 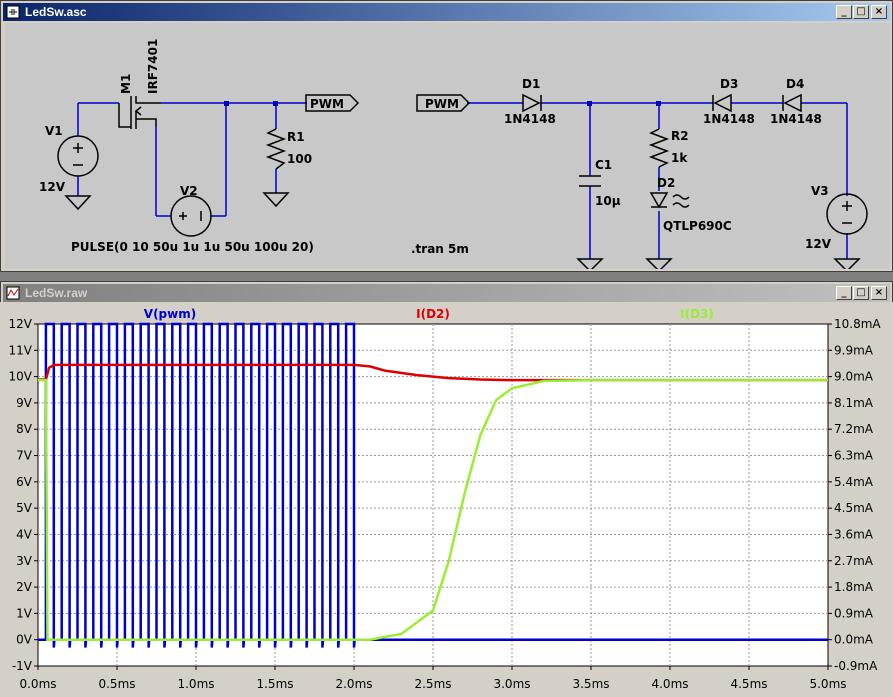 I want to click on r2-value: 1k, so click(x=679, y=158).